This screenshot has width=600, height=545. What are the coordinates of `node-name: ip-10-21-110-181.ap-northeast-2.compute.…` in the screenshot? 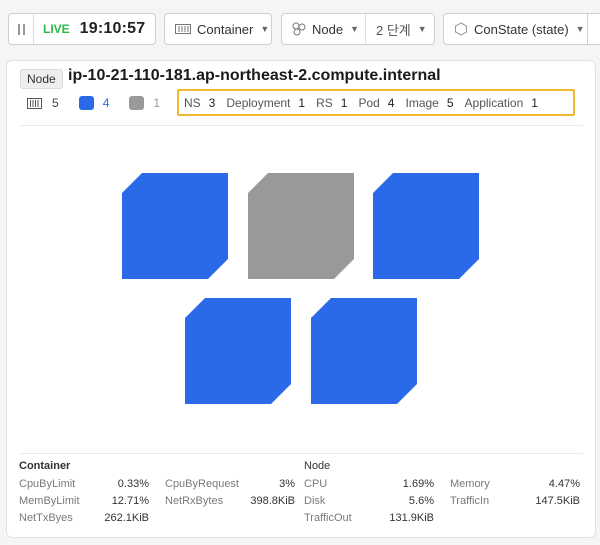 It's located at (254, 75).